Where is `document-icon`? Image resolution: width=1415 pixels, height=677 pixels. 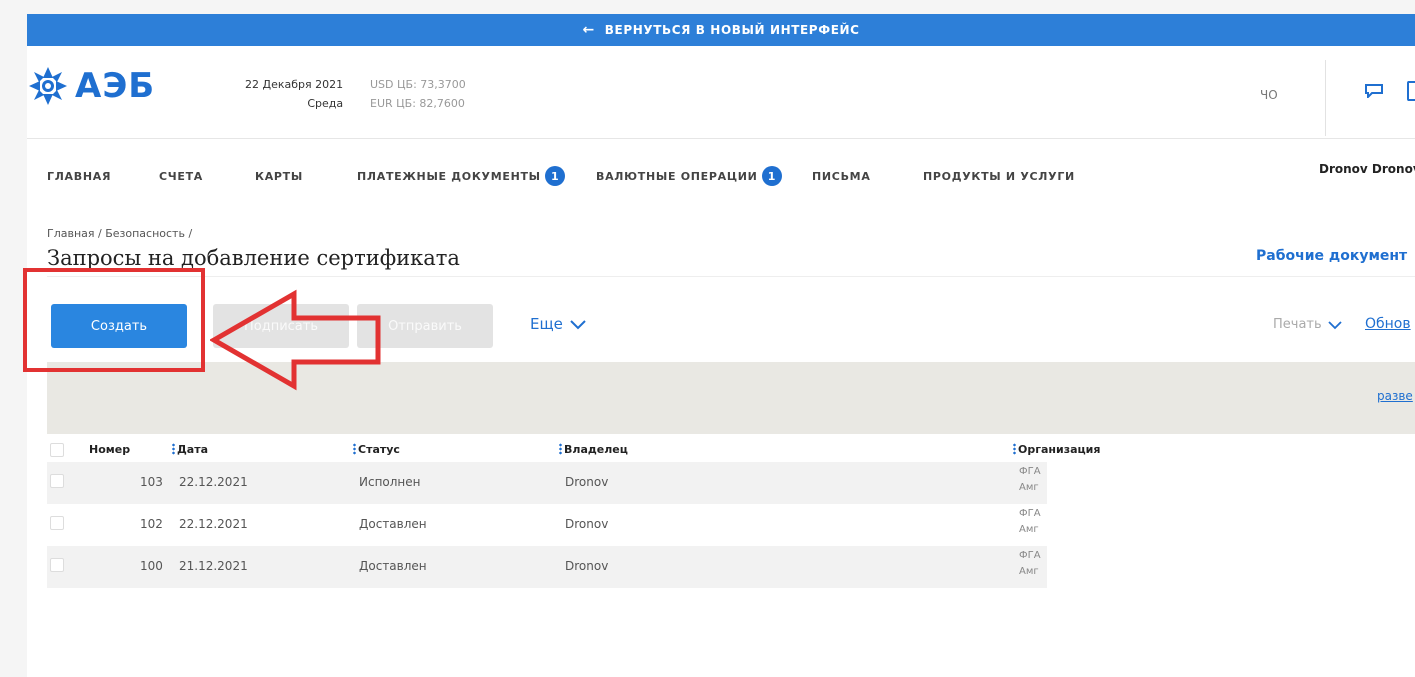 document-icon is located at coordinates (1411, 91).